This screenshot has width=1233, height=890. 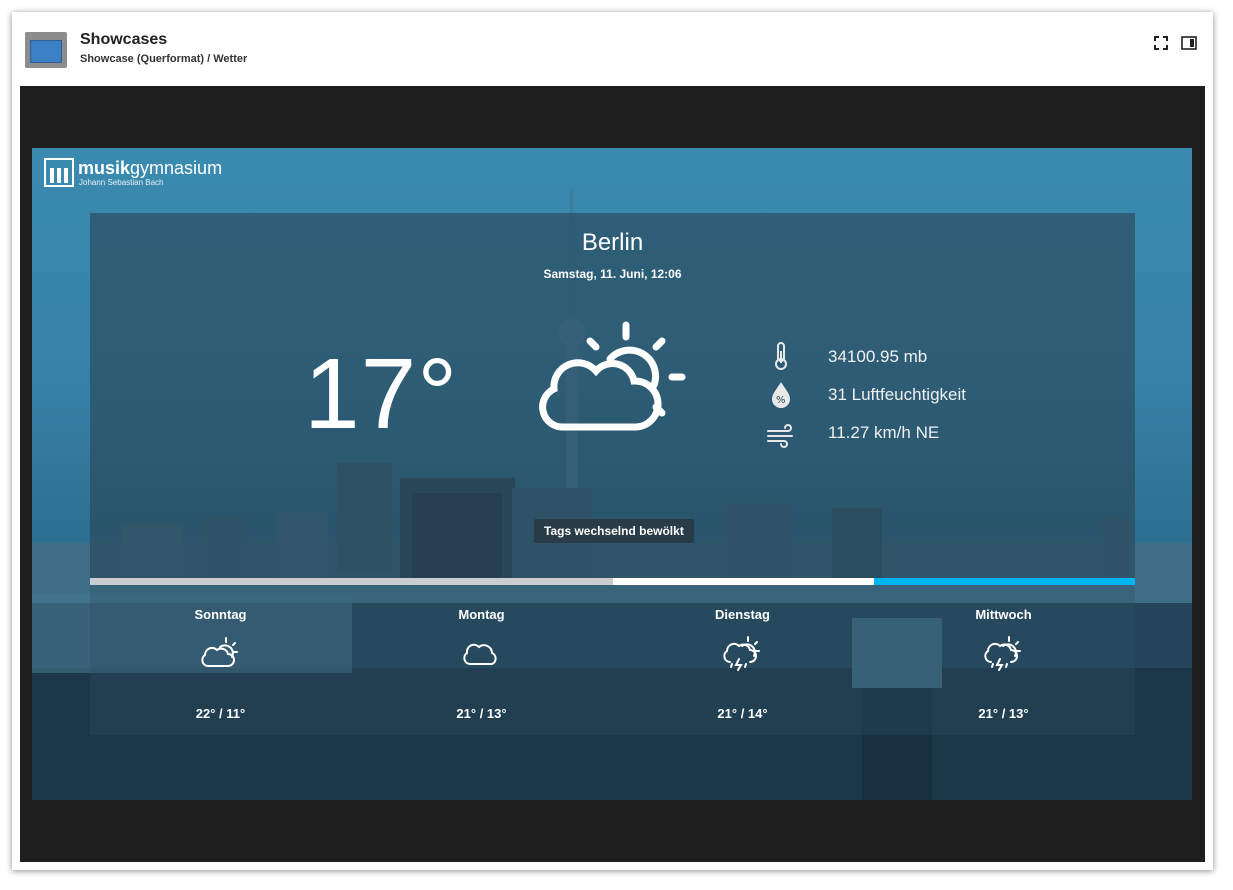 I want to click on side-panel-icon, so click(x=1189, y=43).